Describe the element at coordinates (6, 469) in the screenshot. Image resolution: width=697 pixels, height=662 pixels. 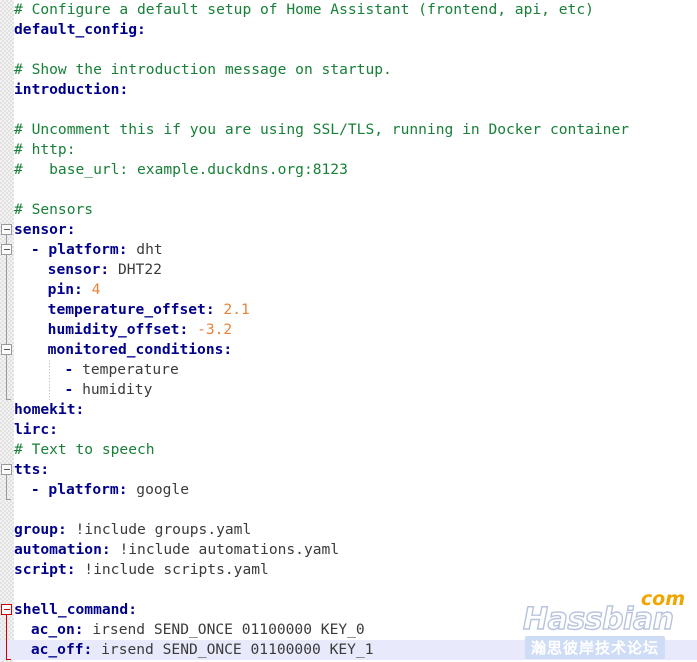
I see `fold-tts-toggle` at that location.